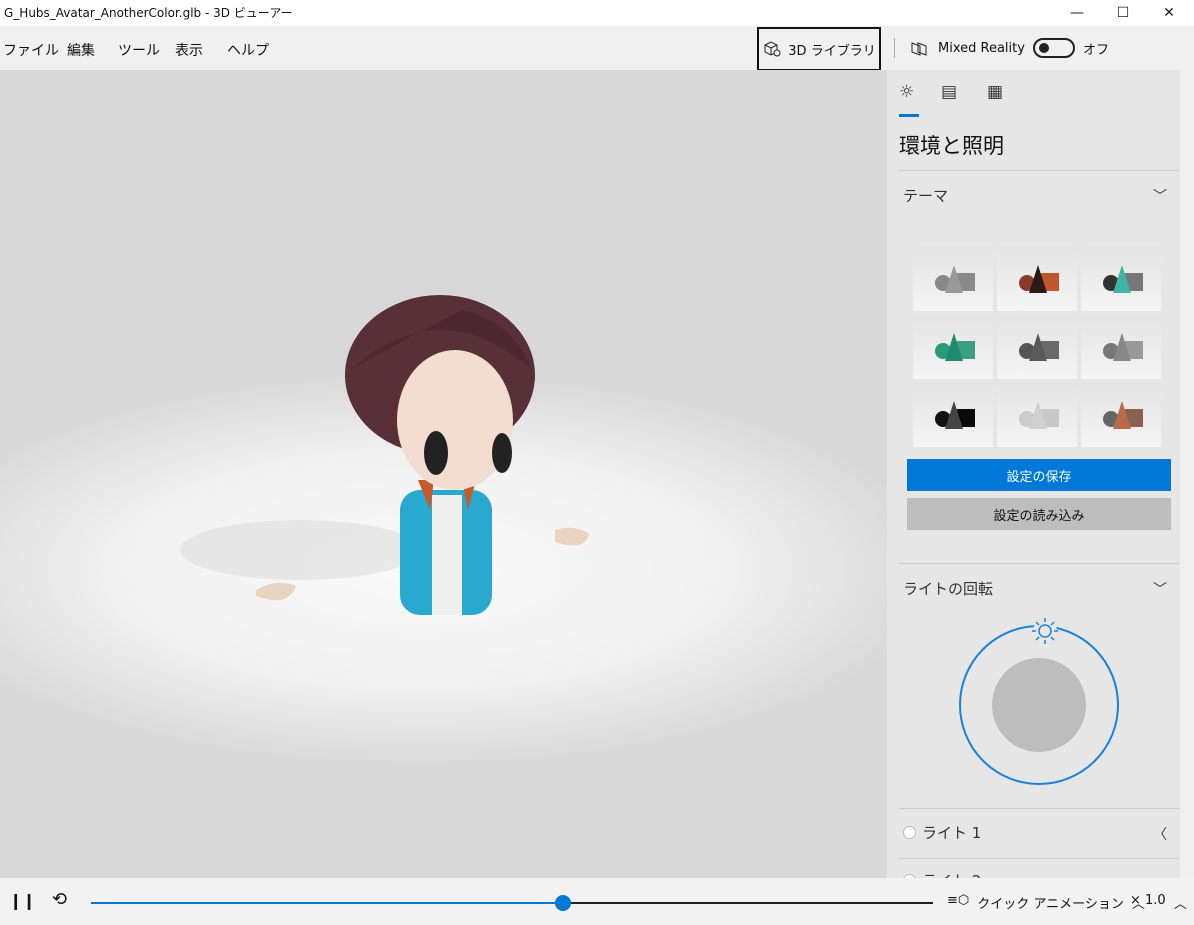  I want to click on theme-label: テーマ, so click(926, 196).